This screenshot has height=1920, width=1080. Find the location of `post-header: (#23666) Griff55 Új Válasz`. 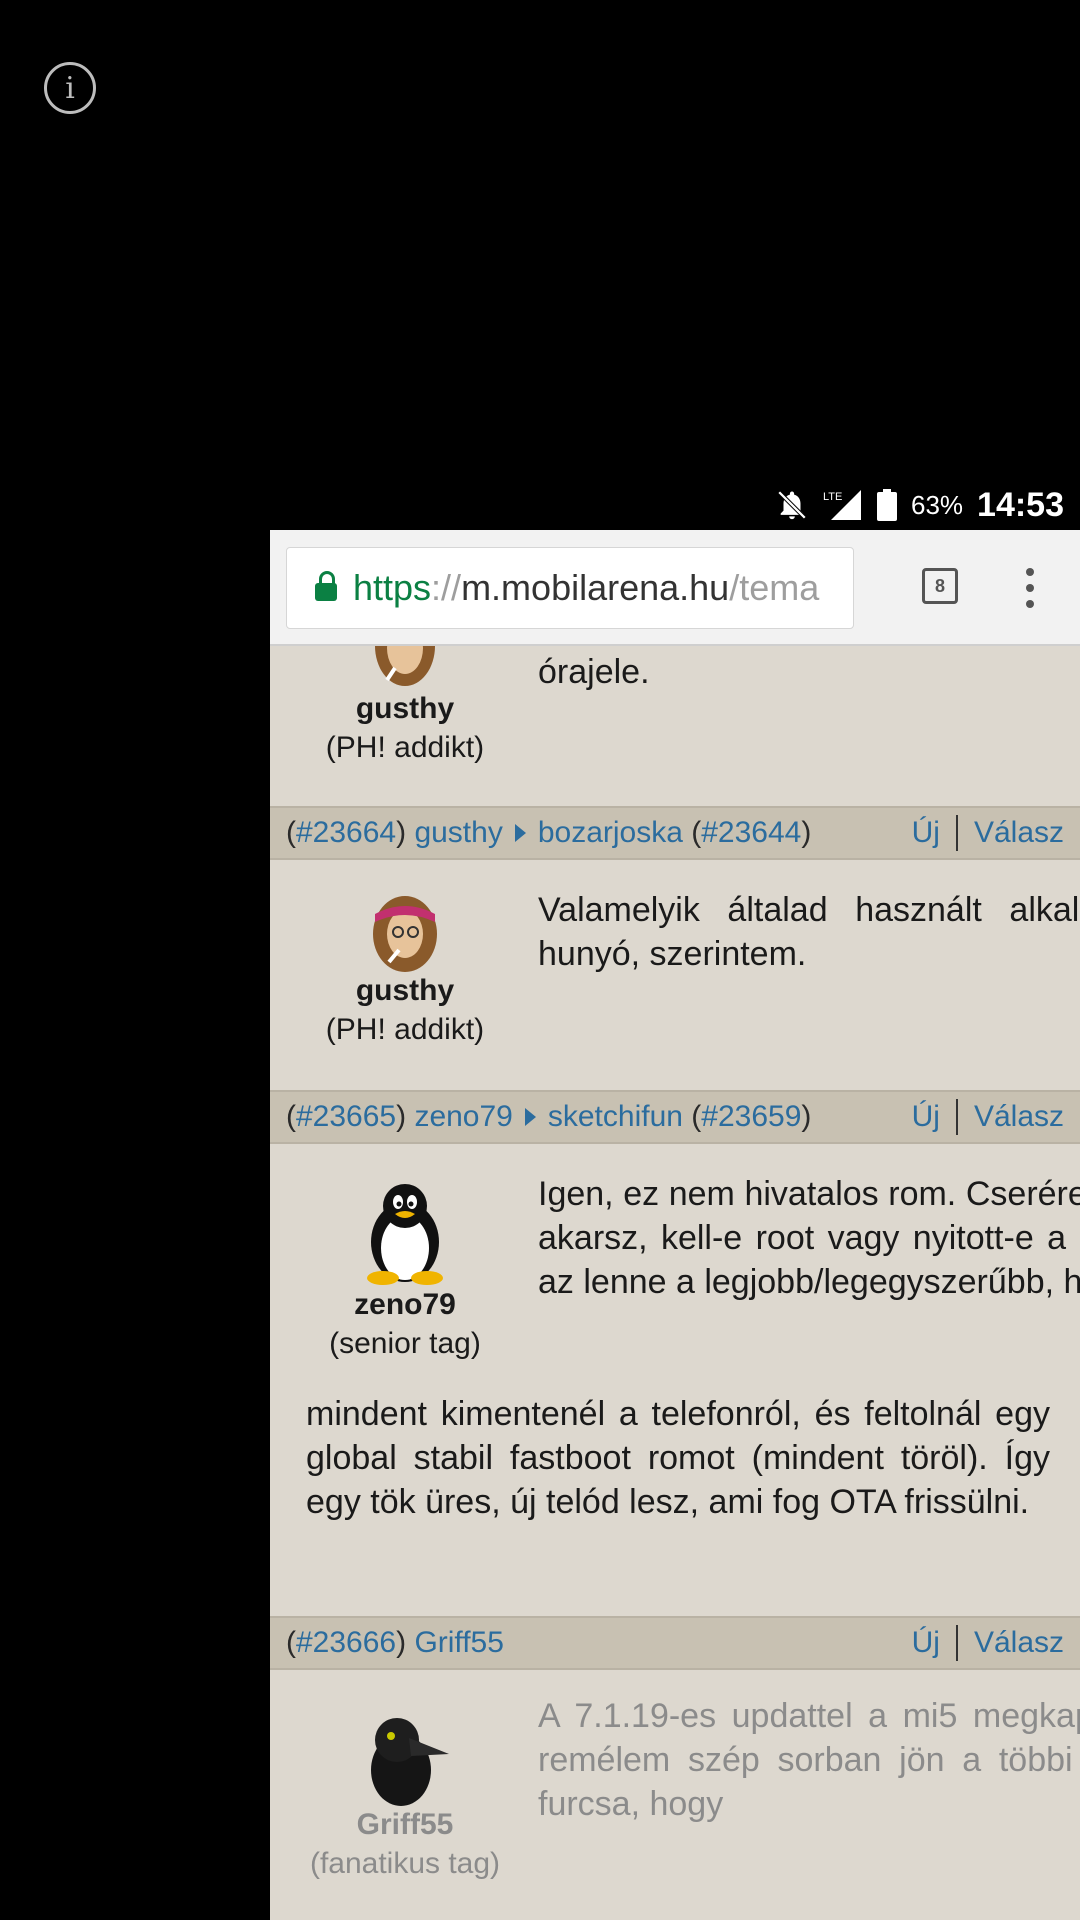

post-header: (#23666) Griff55 Új Válasz is located at coordinates (675, 1643).